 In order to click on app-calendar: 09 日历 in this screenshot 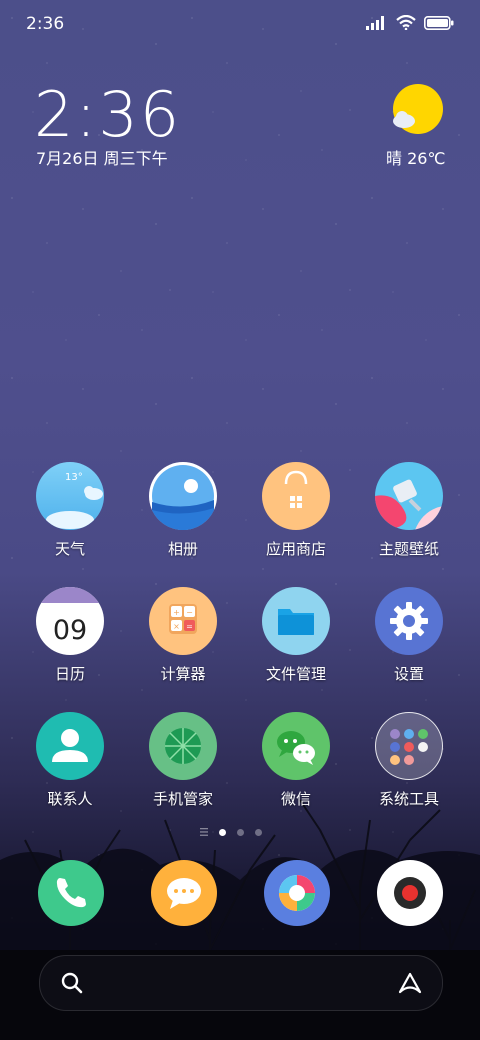, I will do `click(70, 635)`.